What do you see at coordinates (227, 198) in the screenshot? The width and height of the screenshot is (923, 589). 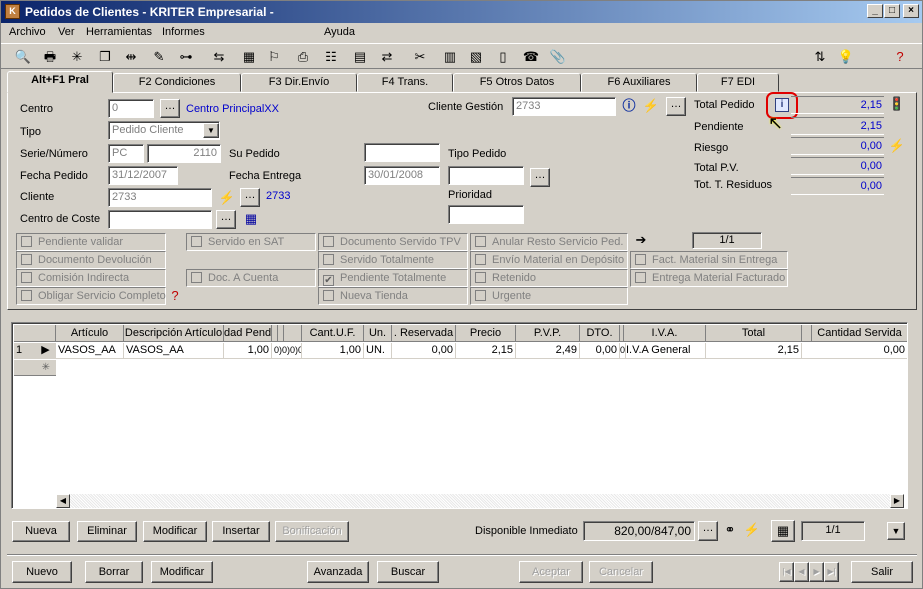 I see `lightning-icon: ⚡` at bounding box center [227, 198].